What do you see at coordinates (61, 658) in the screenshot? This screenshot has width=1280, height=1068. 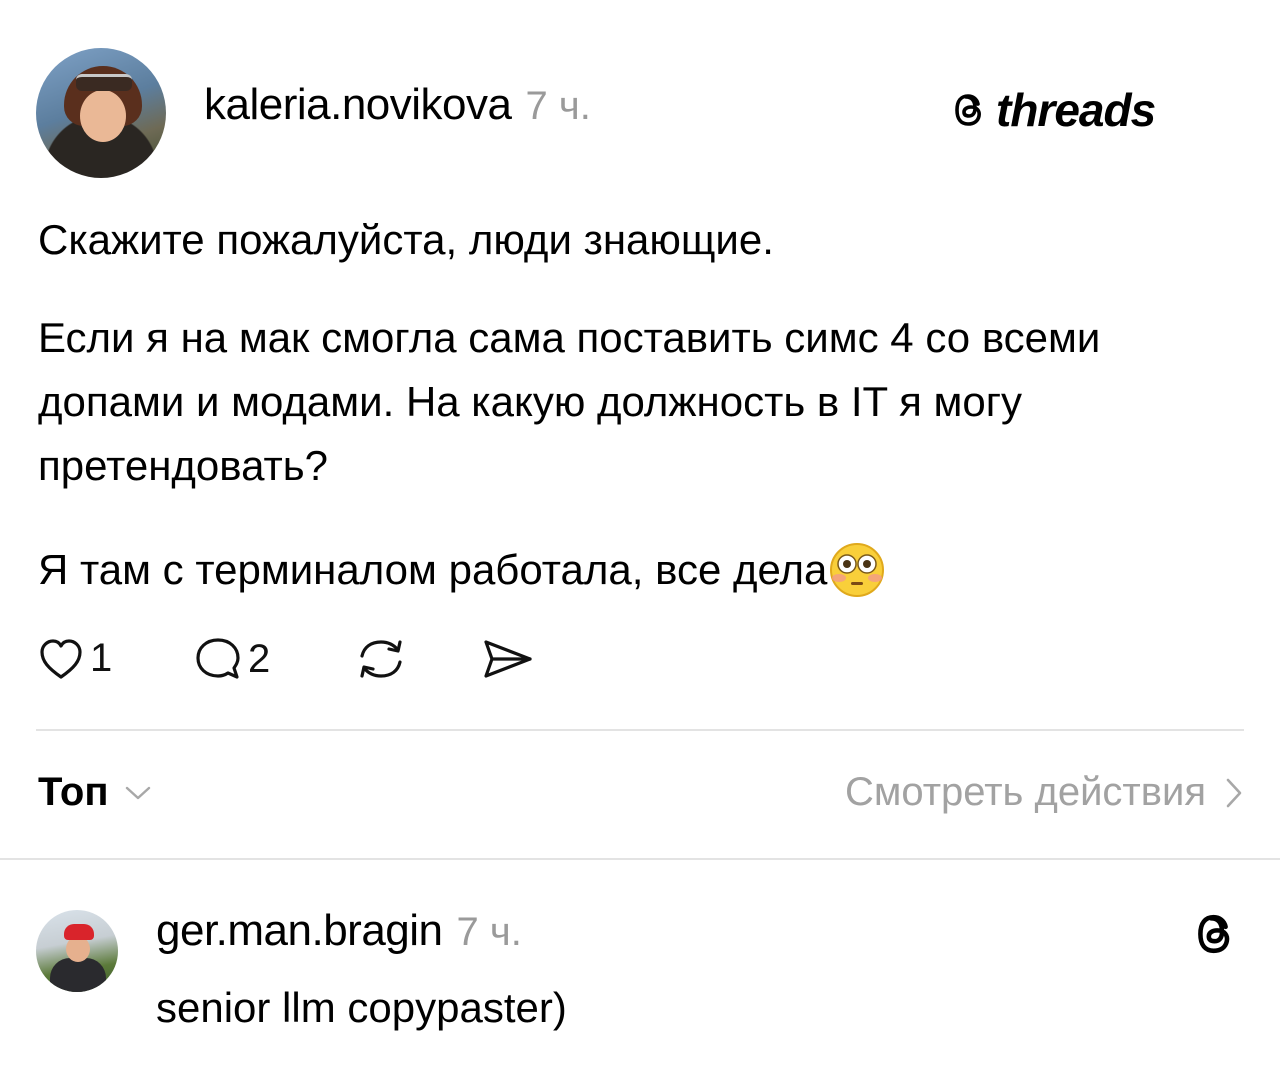 I see `heart-icon` at bounding box center [61, 658].